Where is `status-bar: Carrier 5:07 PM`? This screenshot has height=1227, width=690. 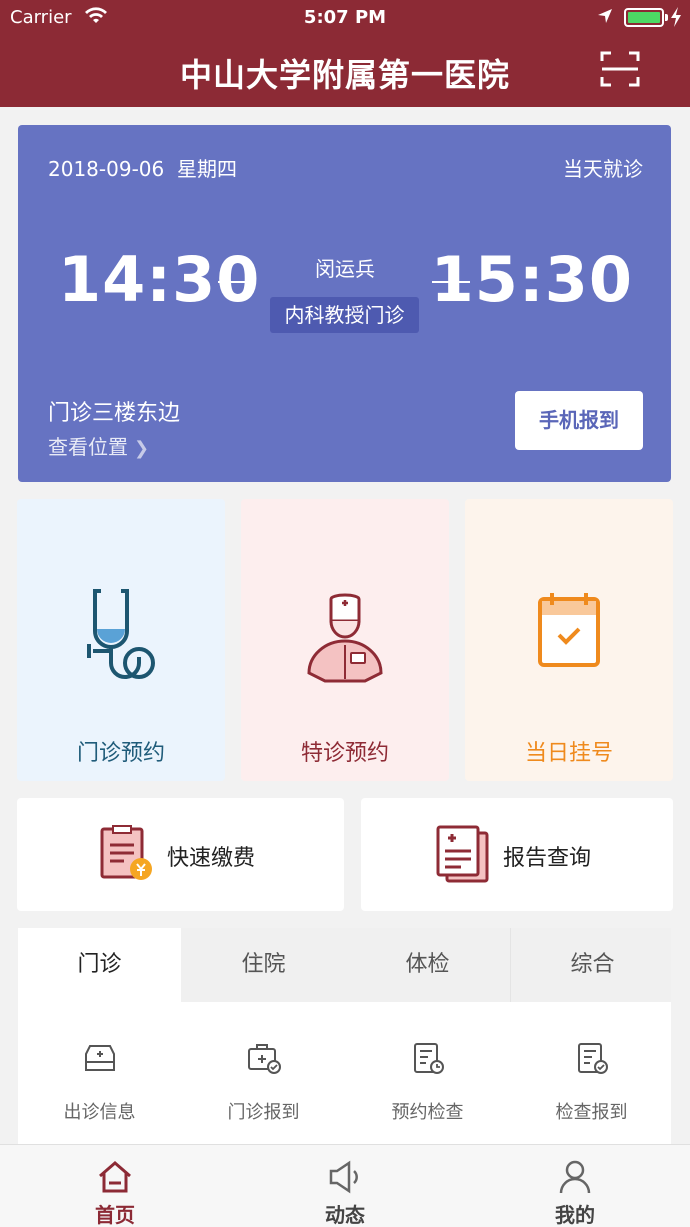 status-bar: Carrier 5:07 PM is located at coordinates (345, 18).